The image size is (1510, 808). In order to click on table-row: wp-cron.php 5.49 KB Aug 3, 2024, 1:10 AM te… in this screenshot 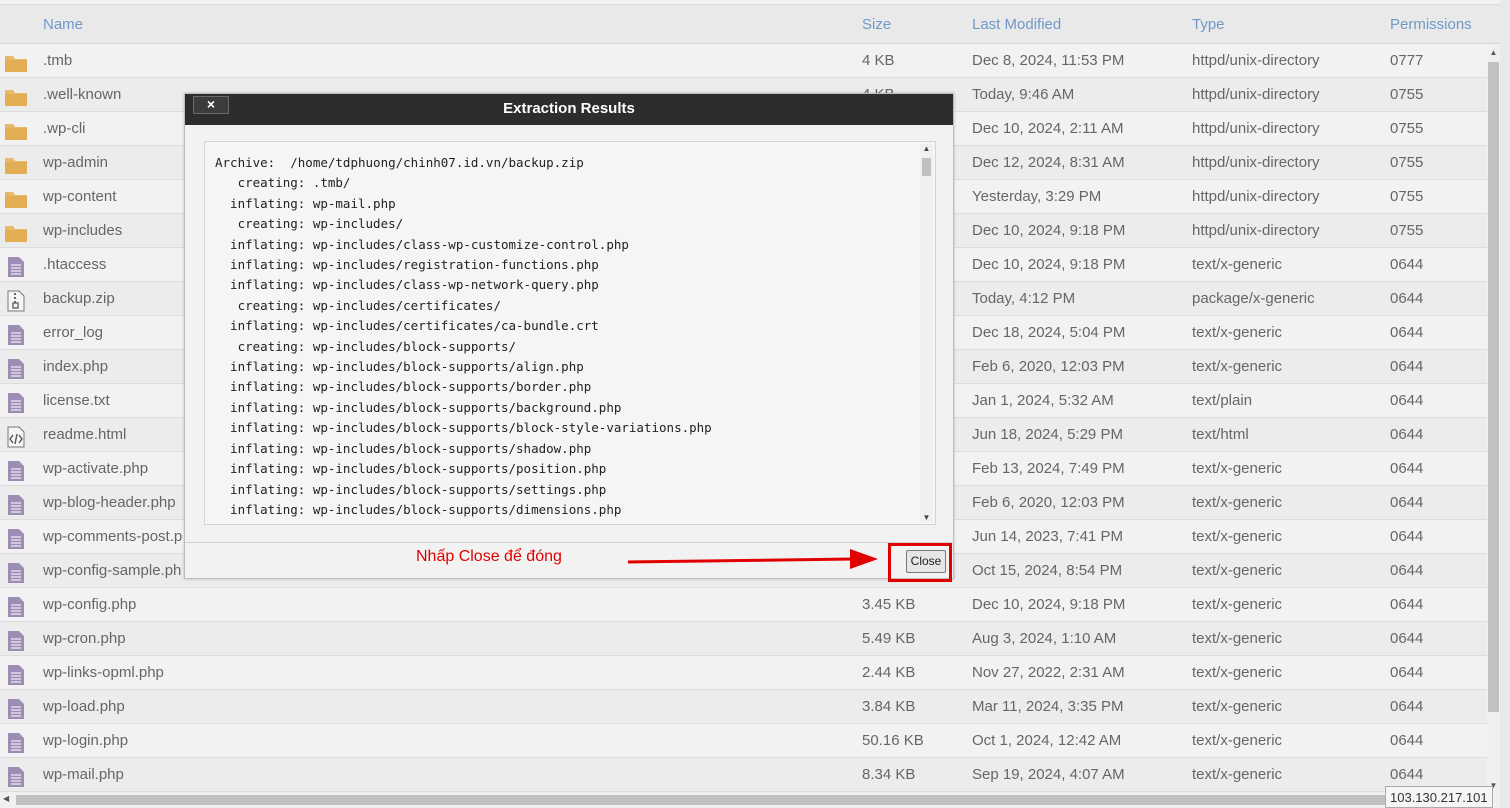, I will do `click(750, 639)`.